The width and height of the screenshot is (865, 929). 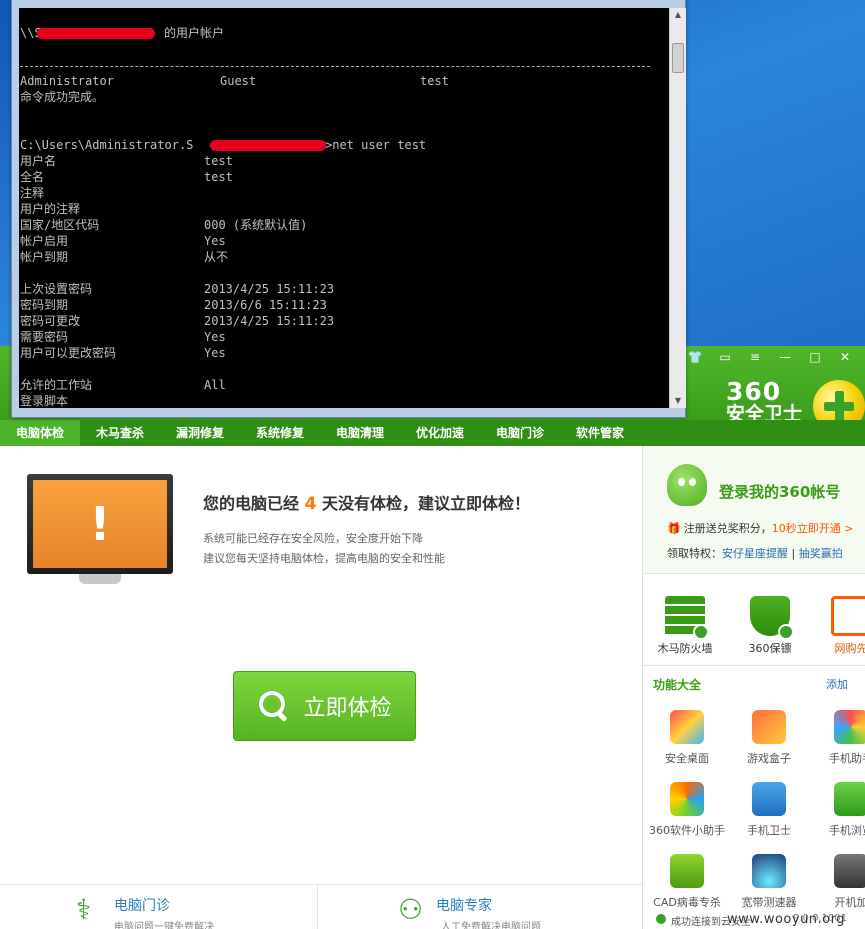 I want to click on mobile-browser-icon, so click(x=849, y=799).